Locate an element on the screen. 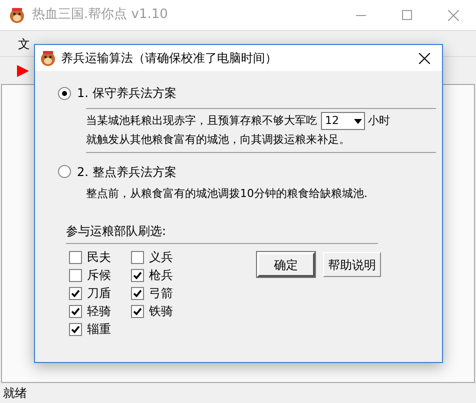 The height and width of the screenshot is (403, 476). dialog-button: 确定 is located at coordinates (286, 264).